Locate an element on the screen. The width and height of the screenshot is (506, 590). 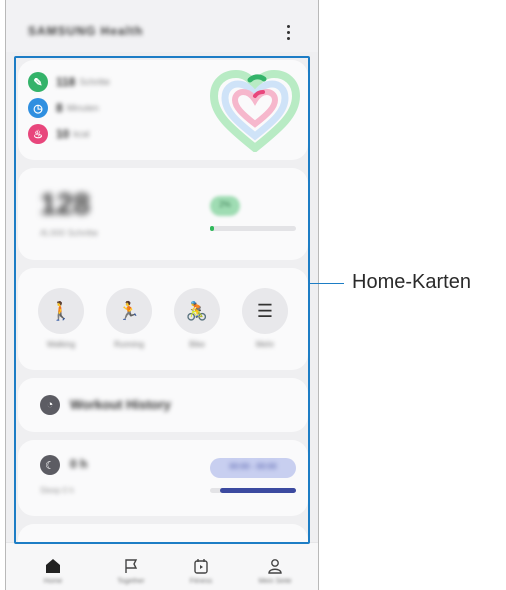
flag-icon is located at coordinates (131, 566).